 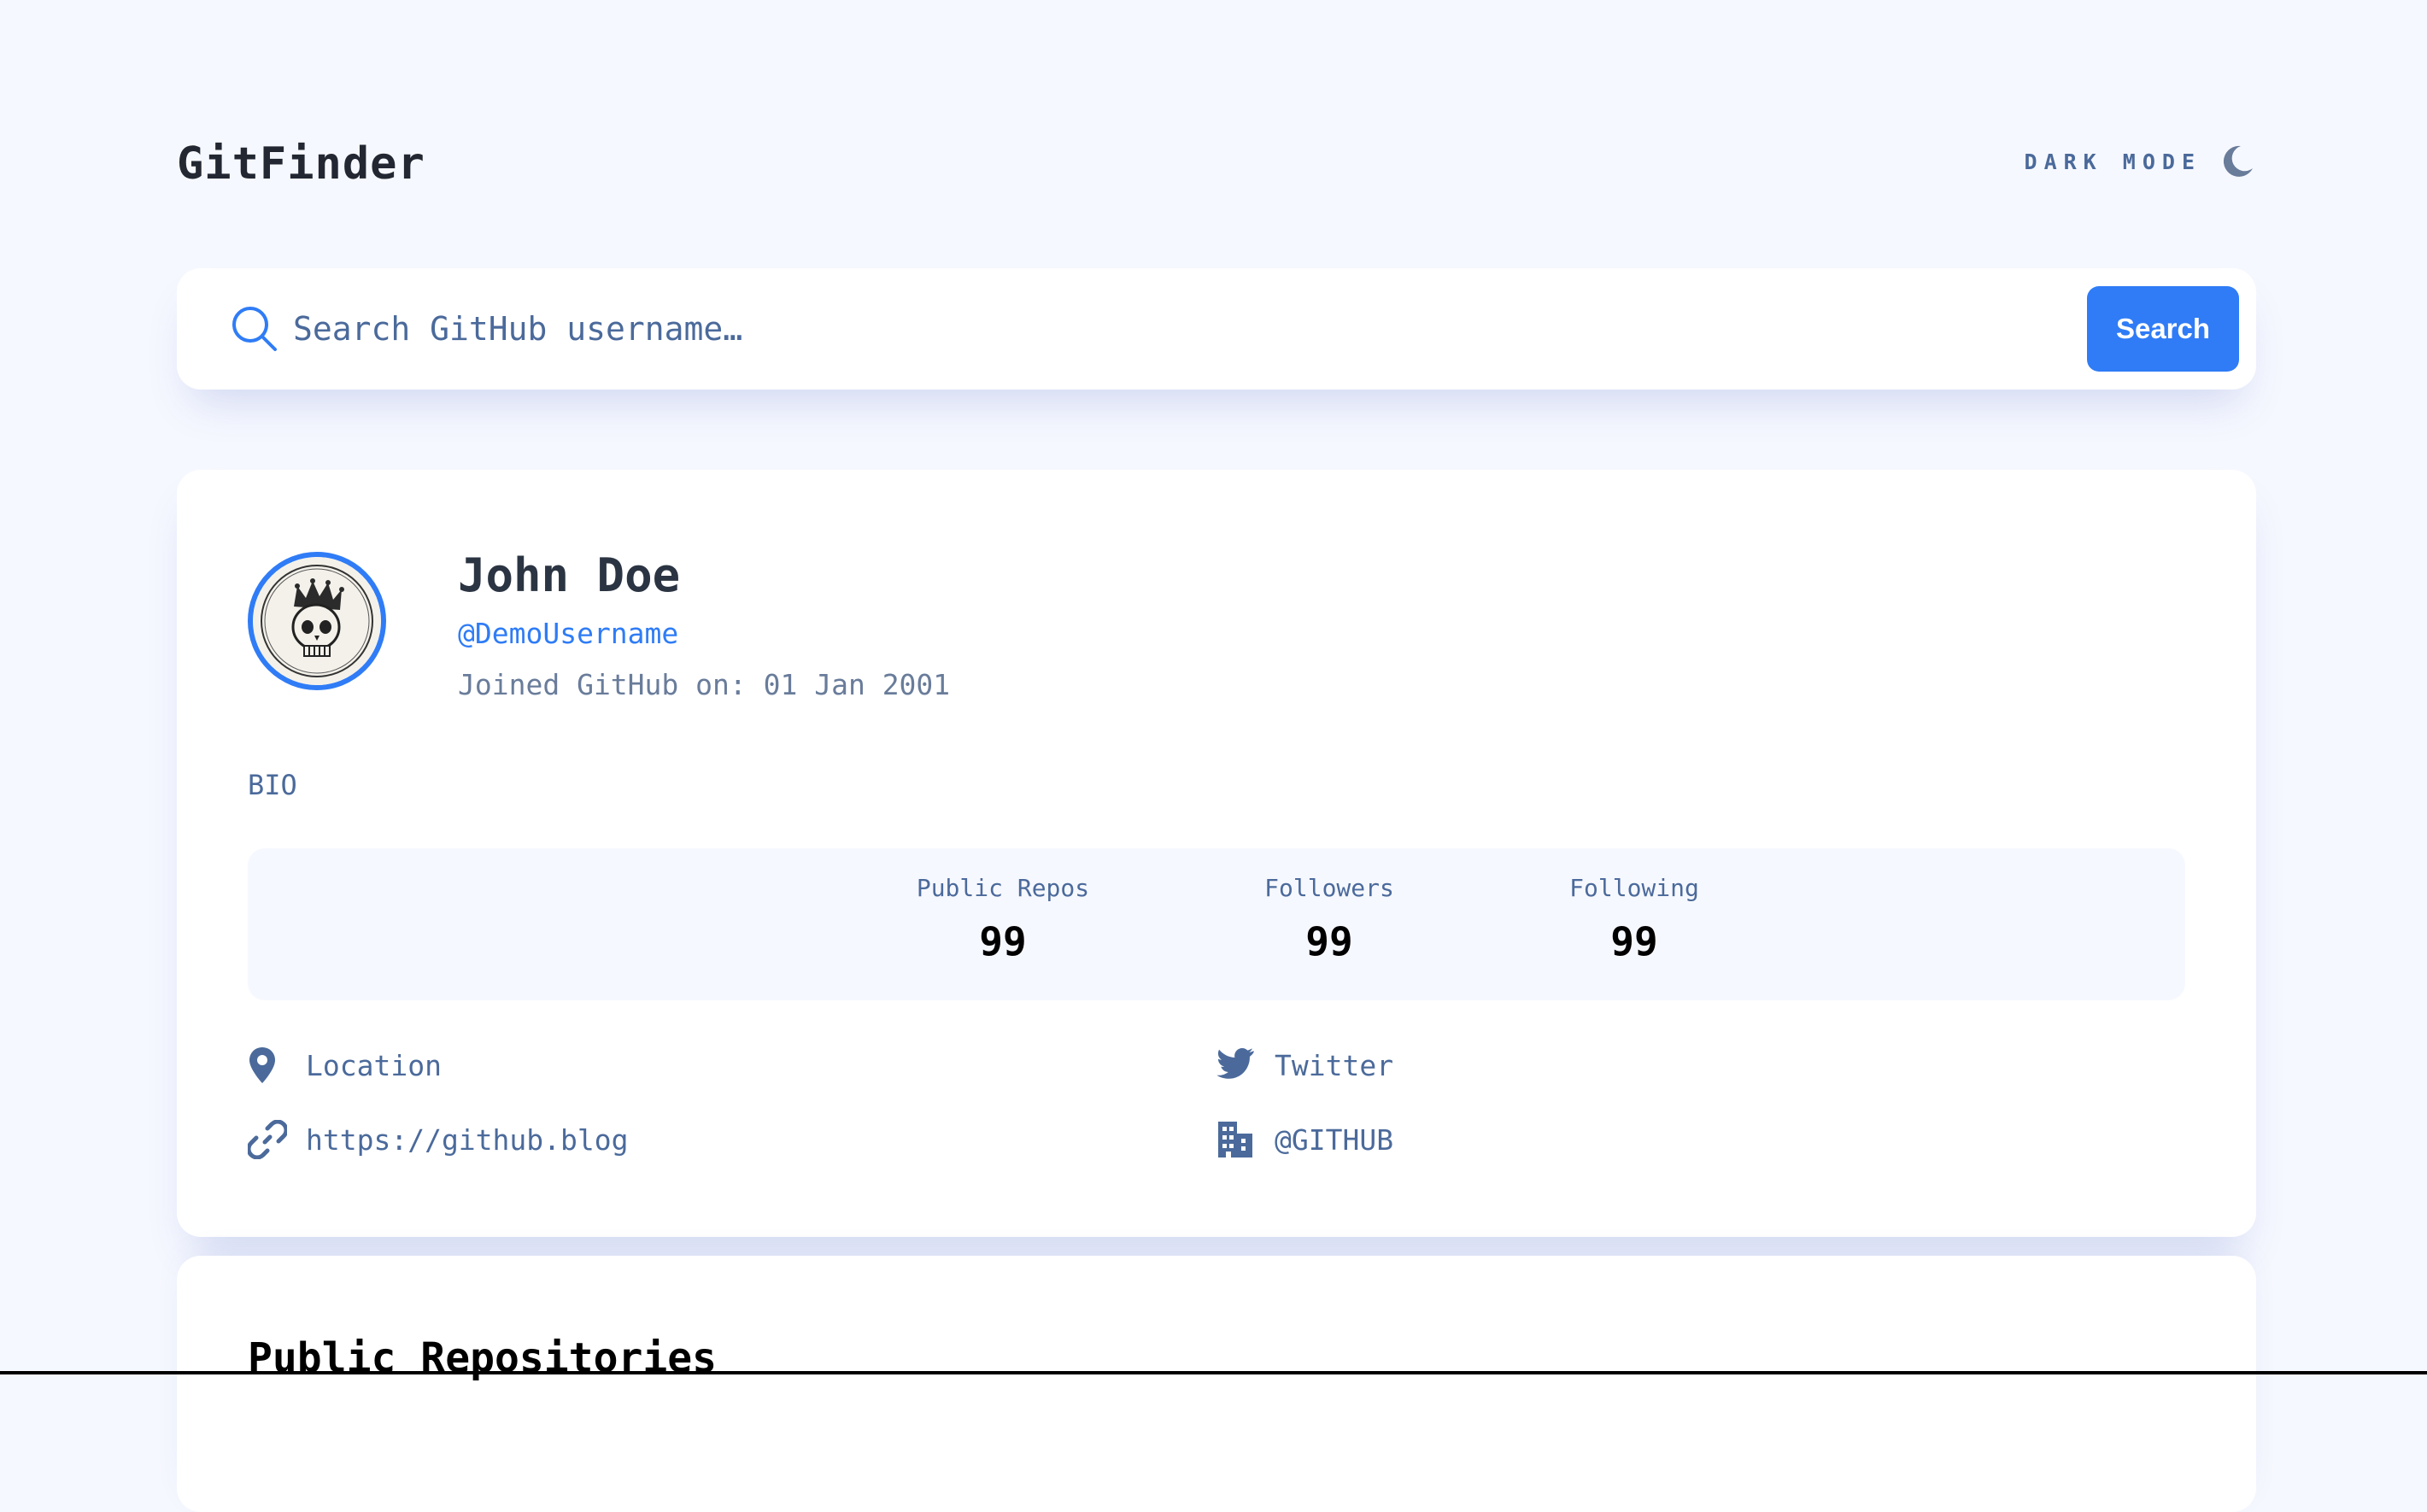 I want to click on skull-crown-avatar, so click(x=317, y=621).